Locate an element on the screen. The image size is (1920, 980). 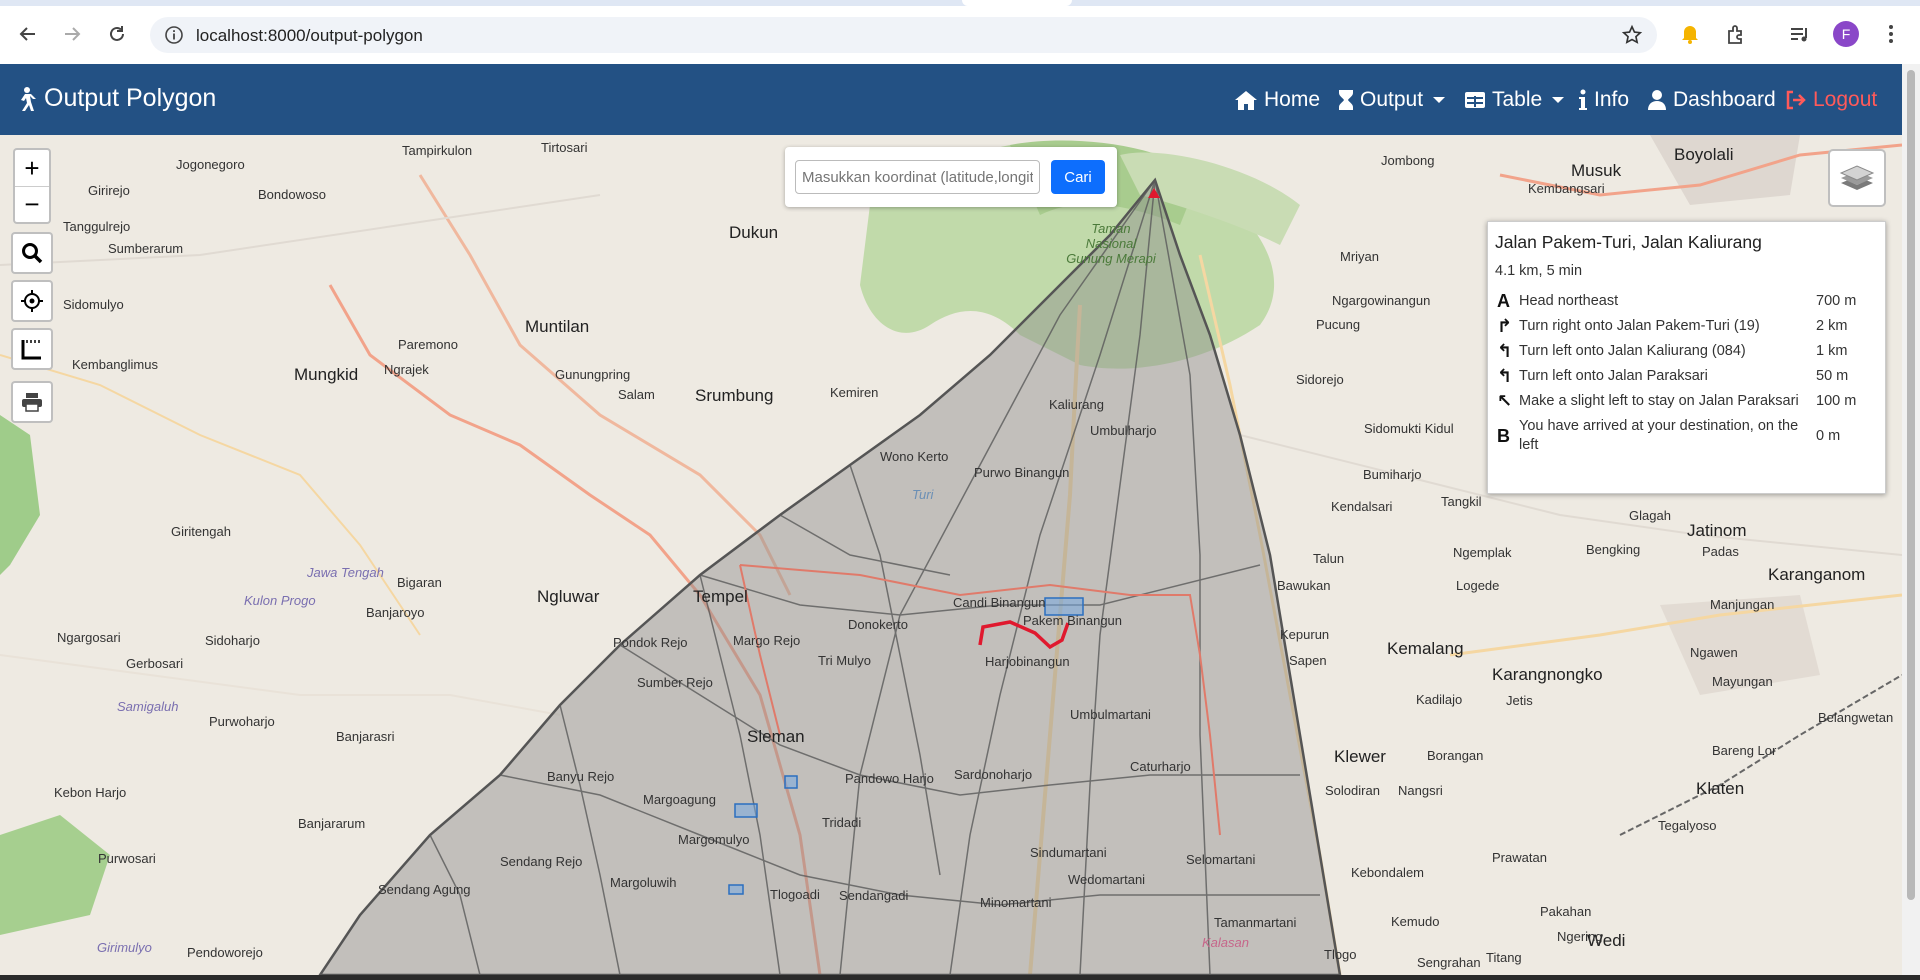
place-label: Kembangsari is located at coordinates (1566, 188).